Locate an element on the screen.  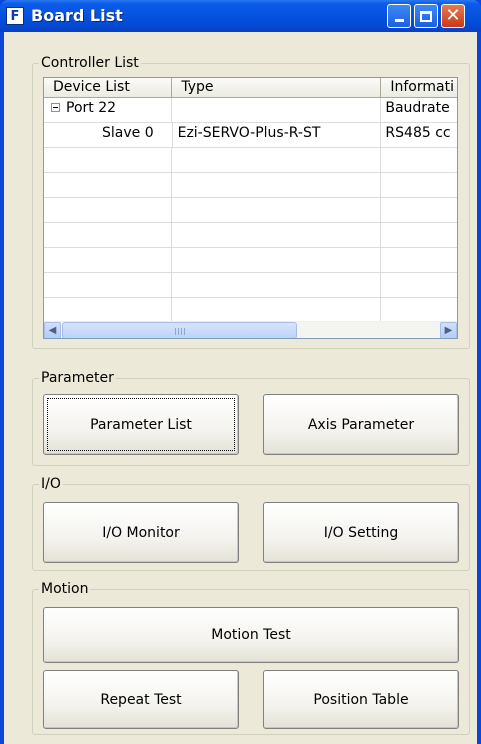
info-cell: Baudrate is located at coordinates (417, 108).